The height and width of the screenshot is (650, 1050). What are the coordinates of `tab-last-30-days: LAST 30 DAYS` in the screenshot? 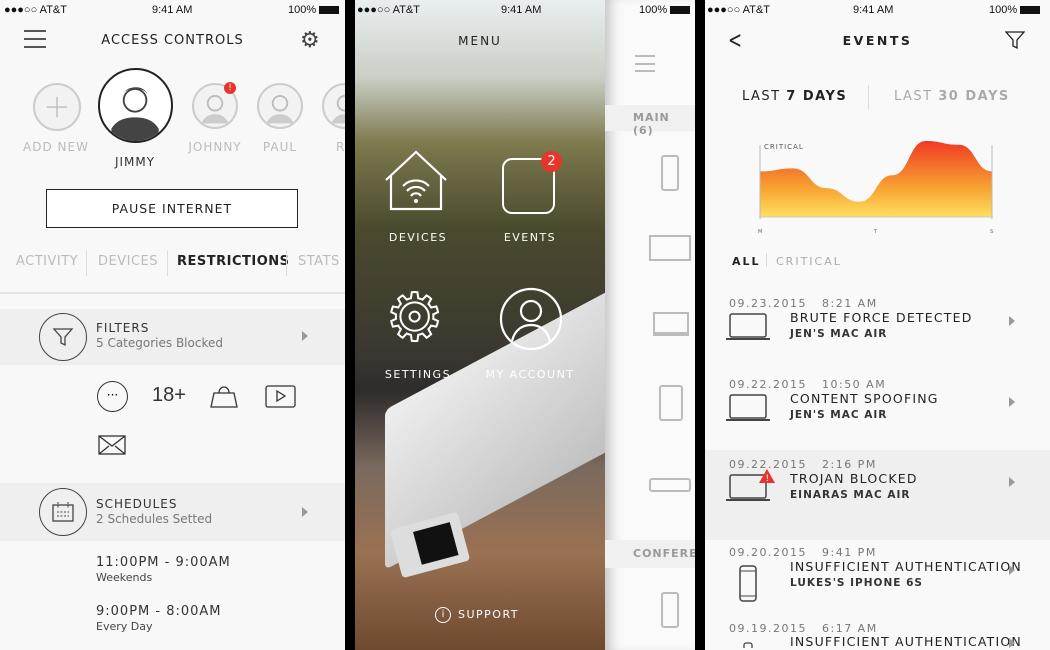 It's located at (952, 96).